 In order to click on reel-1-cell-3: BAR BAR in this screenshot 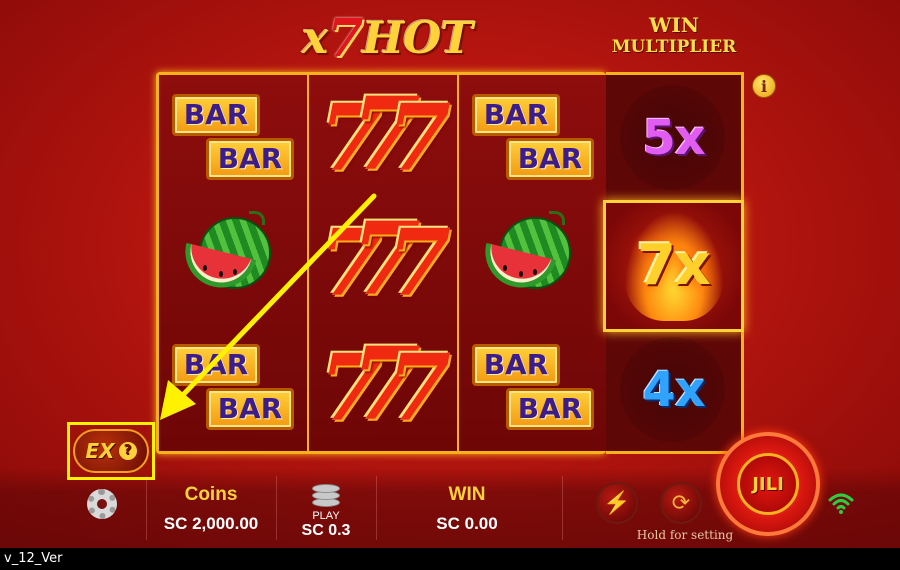, I will do `click(233, 387)`.